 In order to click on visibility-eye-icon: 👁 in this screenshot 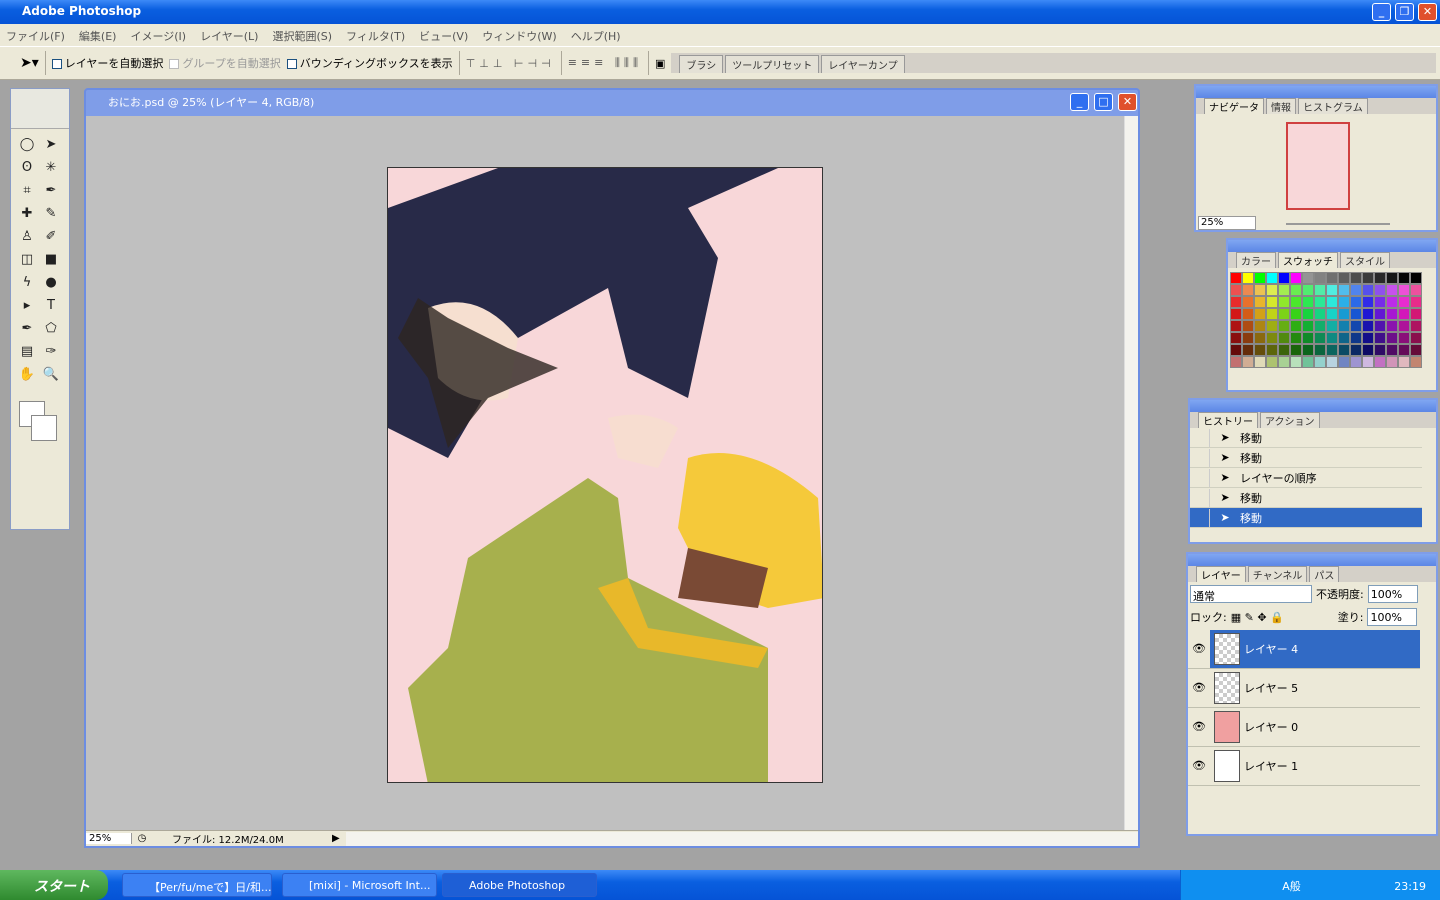, I will do `click(1199, 727)`.